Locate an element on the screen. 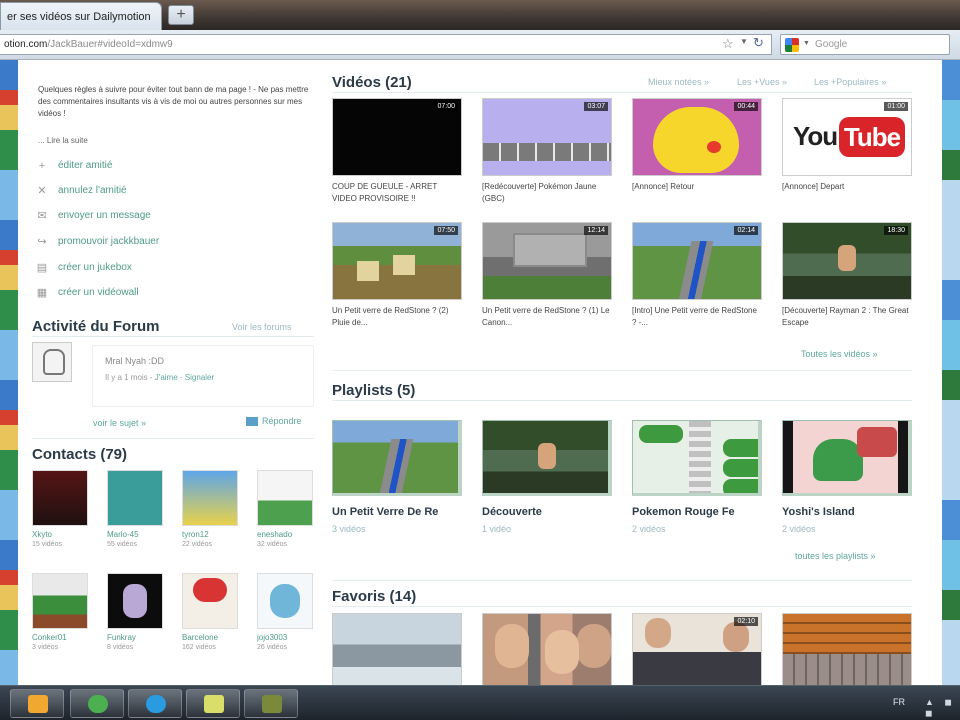  messenger-button is located at coordinates (97, 703).